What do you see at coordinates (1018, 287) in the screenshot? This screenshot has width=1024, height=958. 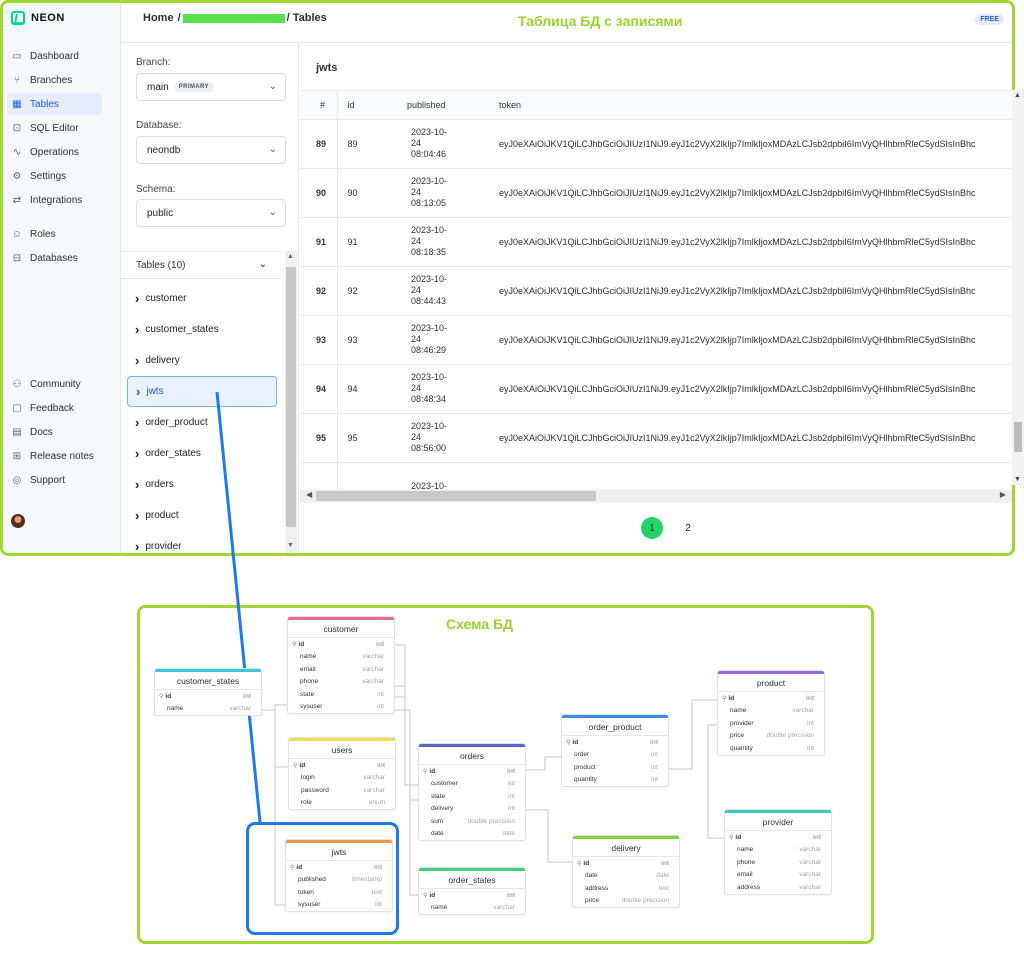 I see `grid-vertical-scrollbar: ▲ ▼` at bounding box center [1018, 287].